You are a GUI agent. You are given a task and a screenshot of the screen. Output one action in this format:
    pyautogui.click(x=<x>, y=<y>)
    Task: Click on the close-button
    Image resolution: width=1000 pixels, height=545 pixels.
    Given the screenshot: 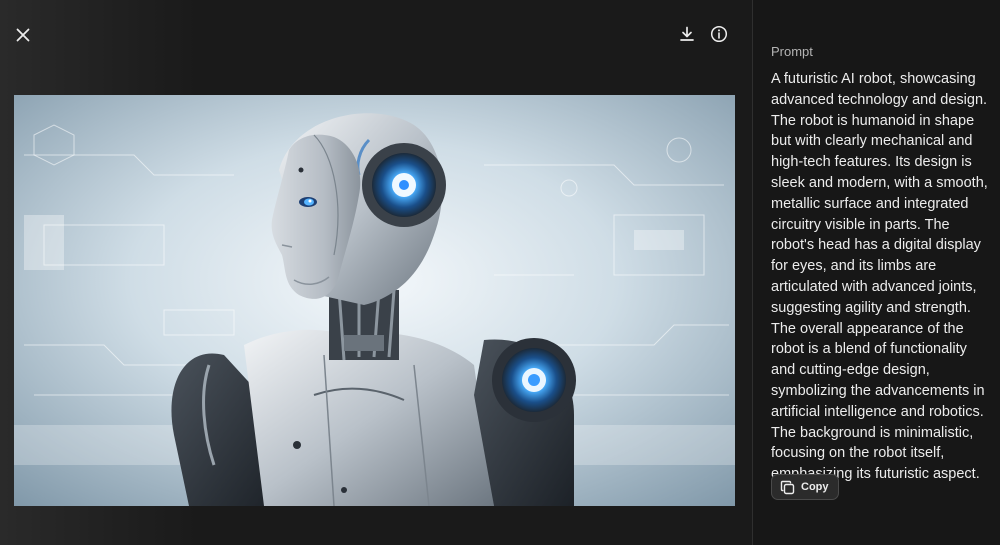 What is the action you would take?
    pyautogui.click(x=23, y=35)
    